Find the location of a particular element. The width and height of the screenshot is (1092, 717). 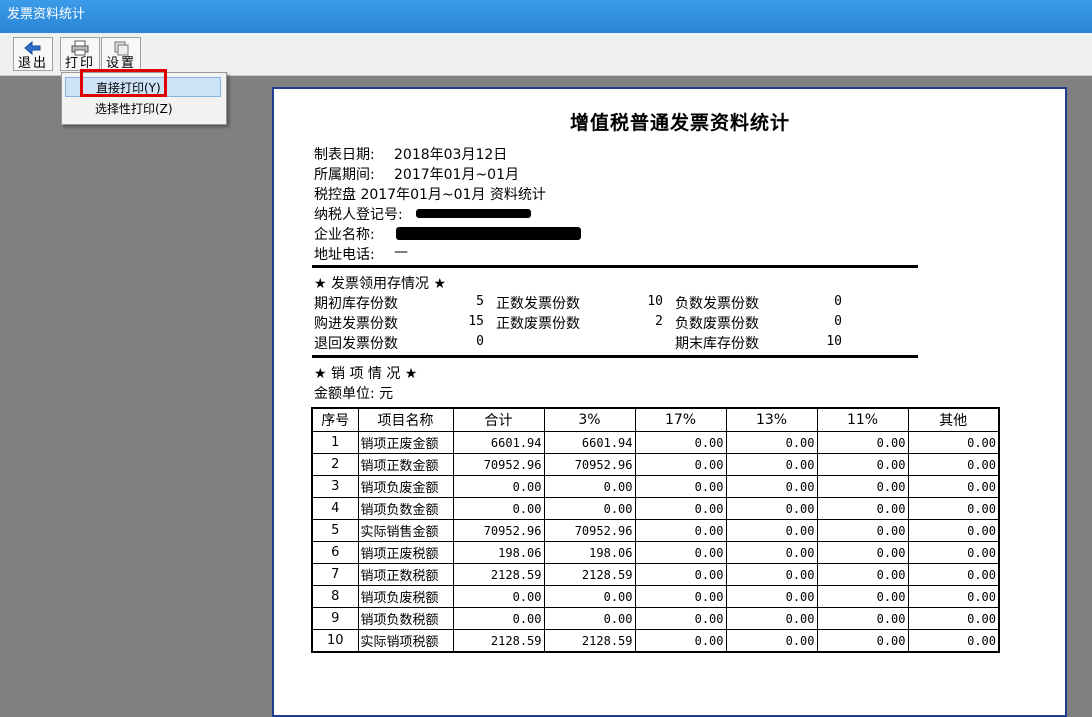

row-index: 8 is located at coordinates (335, 596).